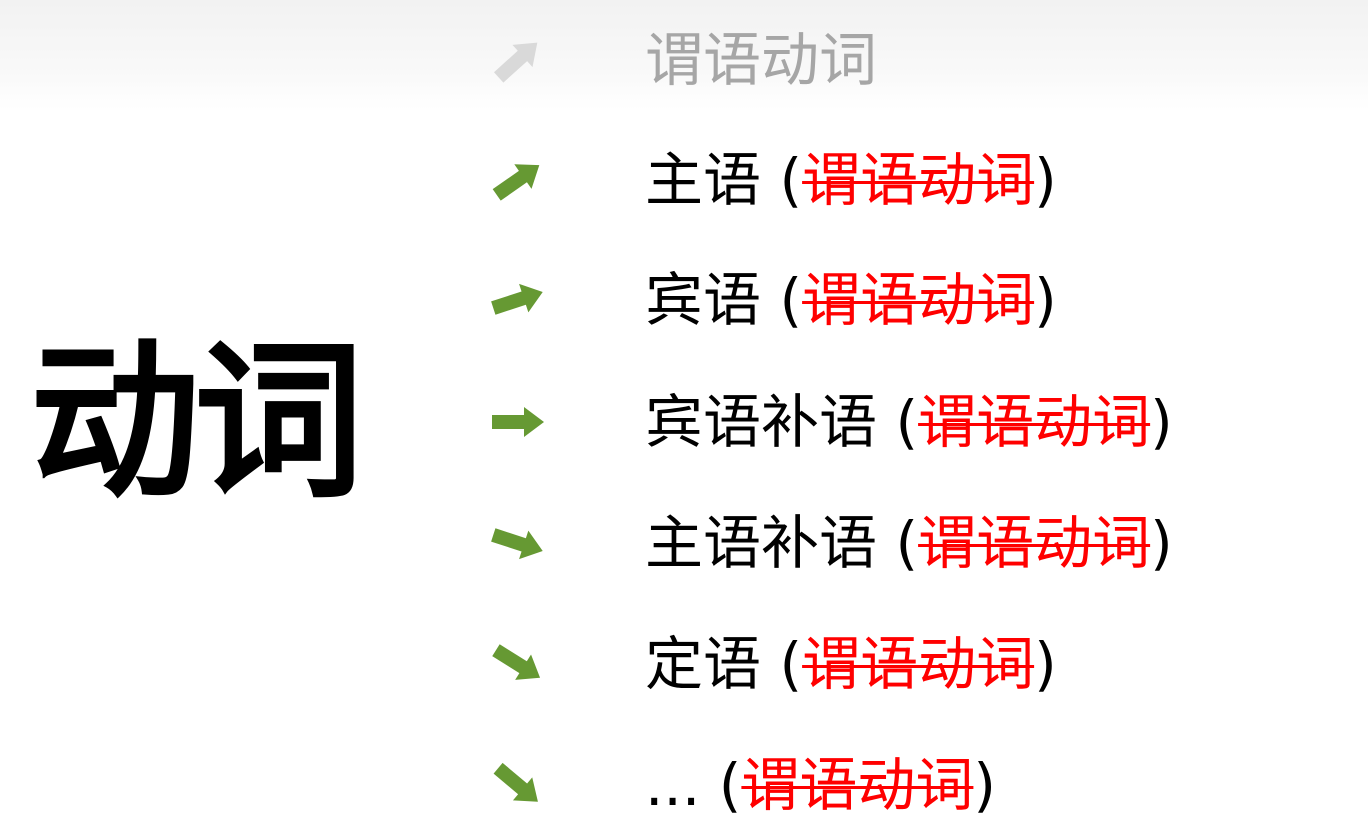 Image resolution: width=1368 pixels, height=840 pixels. What do you see at coordinates (761, 422) in the screenshot?
I see `item-name: 宾语补语` at bounding box center [761, 422].